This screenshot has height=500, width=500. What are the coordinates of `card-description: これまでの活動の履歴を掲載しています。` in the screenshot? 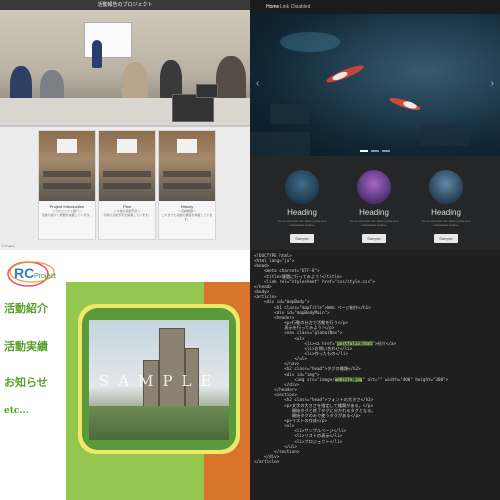 It's located at (187, 217).